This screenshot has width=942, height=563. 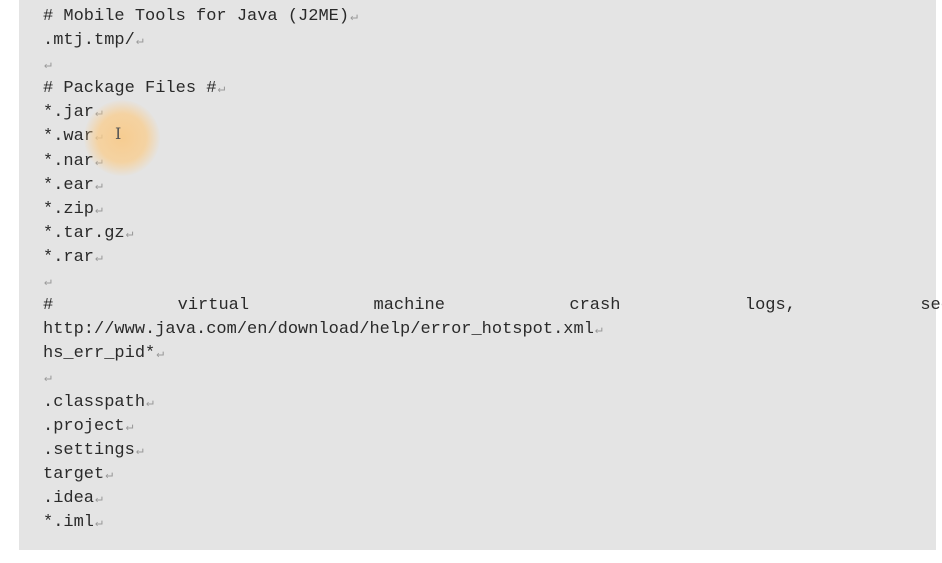 What do you see at coordinates (84, 233) in the screenshot?
I see `code-line-text: *.tar.gz` at bounding box center [84, 233].